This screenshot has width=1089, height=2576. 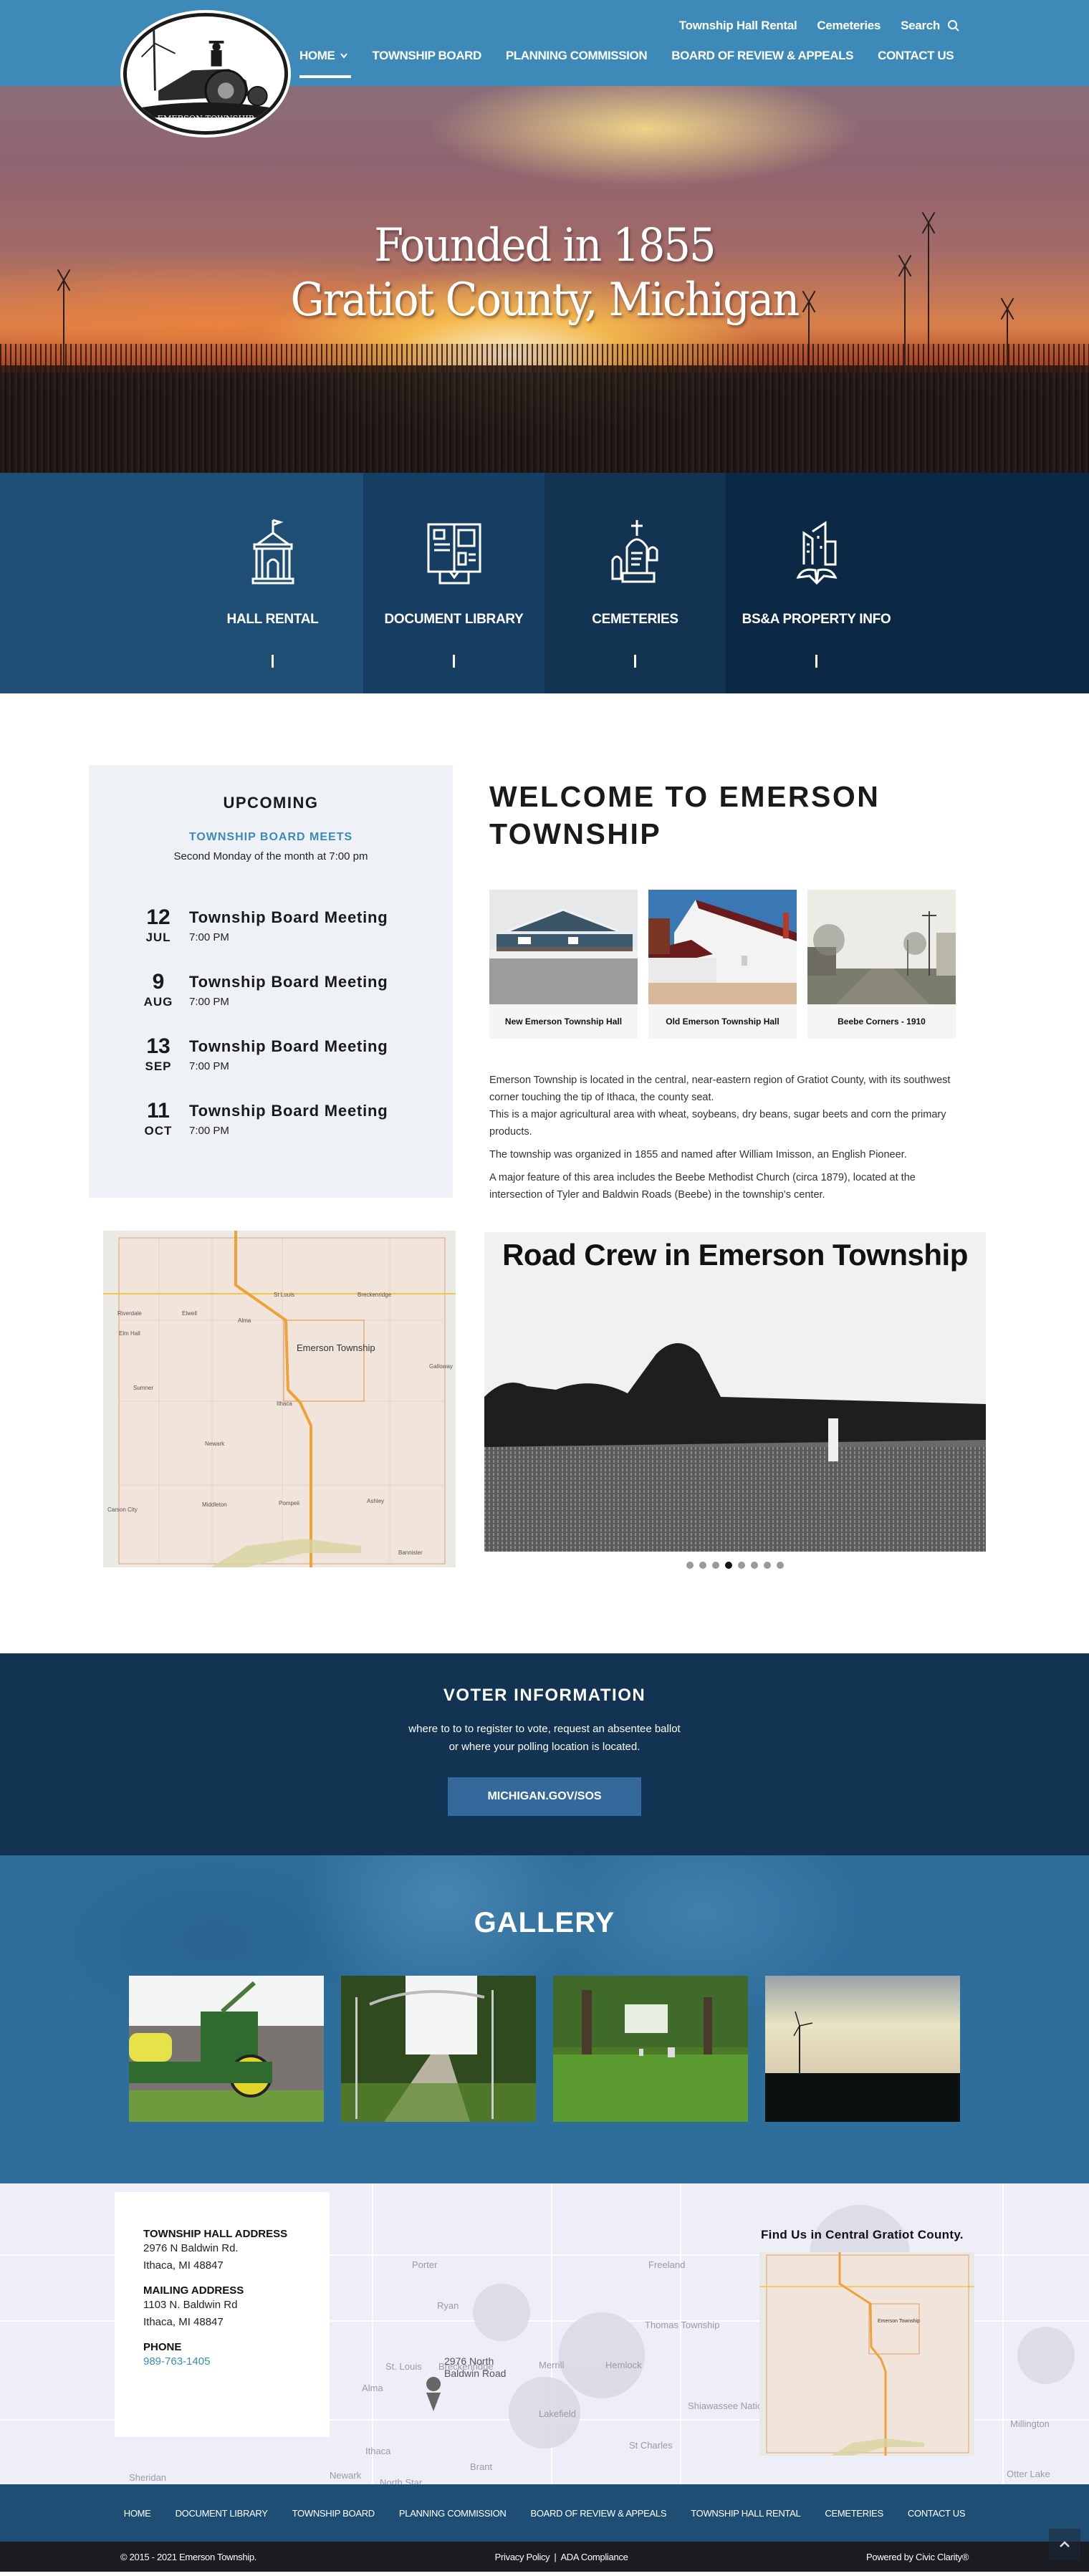 I want to click on event-item: 12 JUL Township Board Meeting 7:00 PM, so click(x=292, y=934).